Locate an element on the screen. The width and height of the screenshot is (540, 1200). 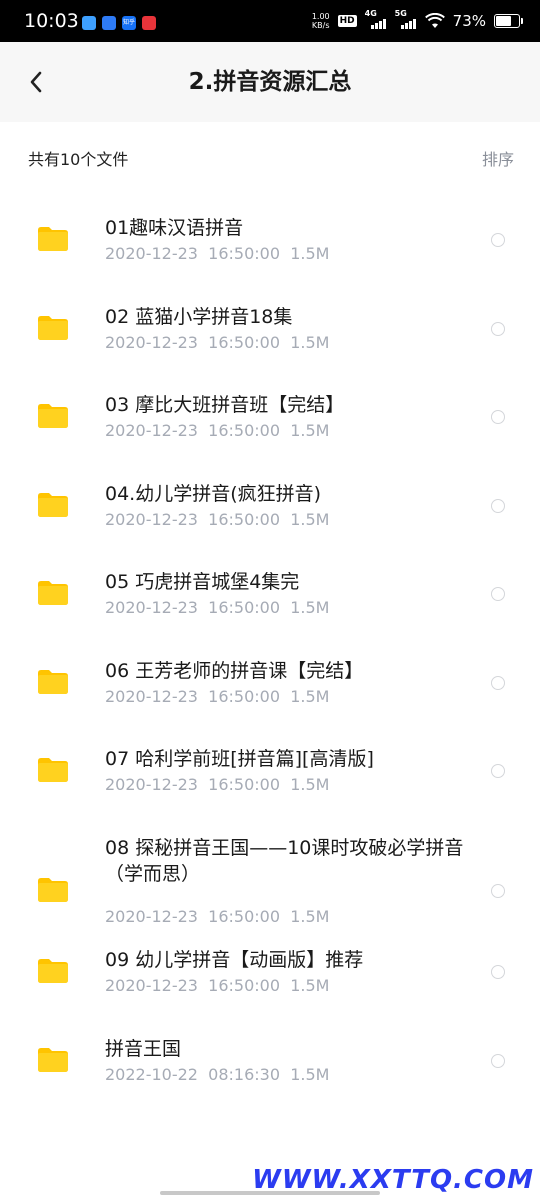
page-title: 2.拼音资源汇总 is located at coordinates (270, 82).